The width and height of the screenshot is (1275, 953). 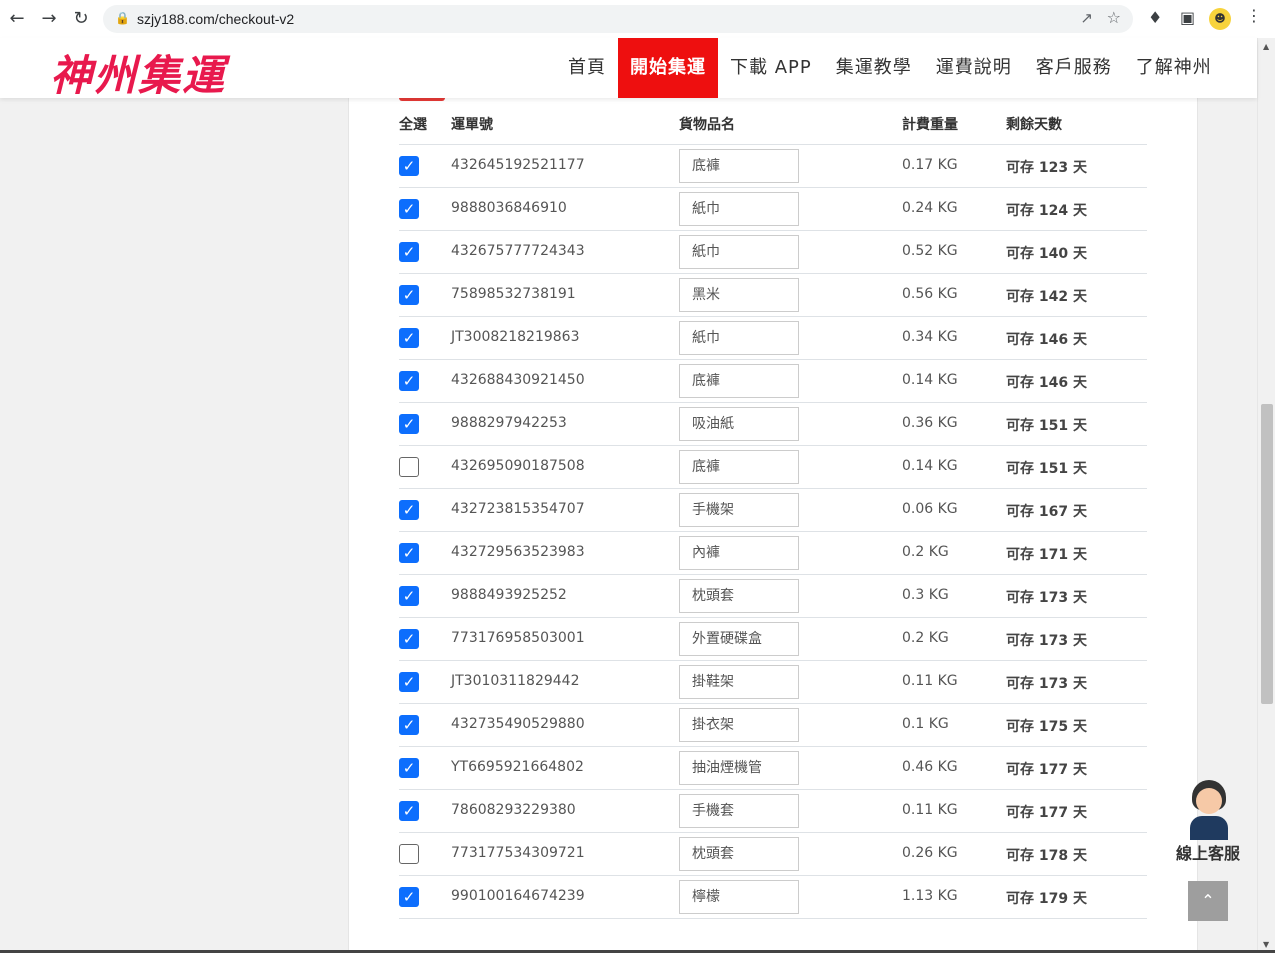 I want to click on page-scrollbar: ▲ ▼, so click(x=1266, y=495).